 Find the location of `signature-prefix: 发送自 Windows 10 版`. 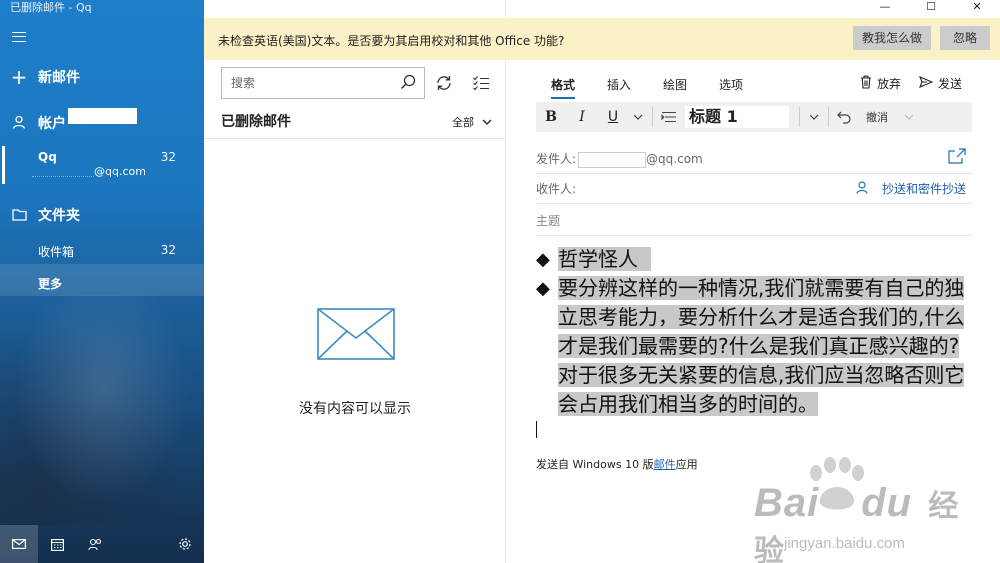

signature-prefix: 发送自 Windows 10 版 is located at coordinates (595, 464).